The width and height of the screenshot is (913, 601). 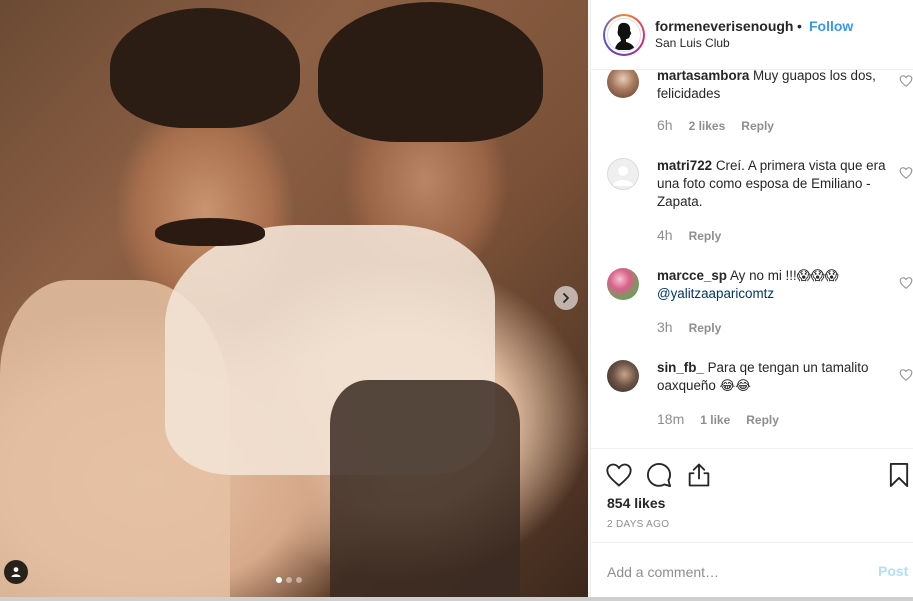 I want to click on comment-time: 18m, so click(x=670, y=419).